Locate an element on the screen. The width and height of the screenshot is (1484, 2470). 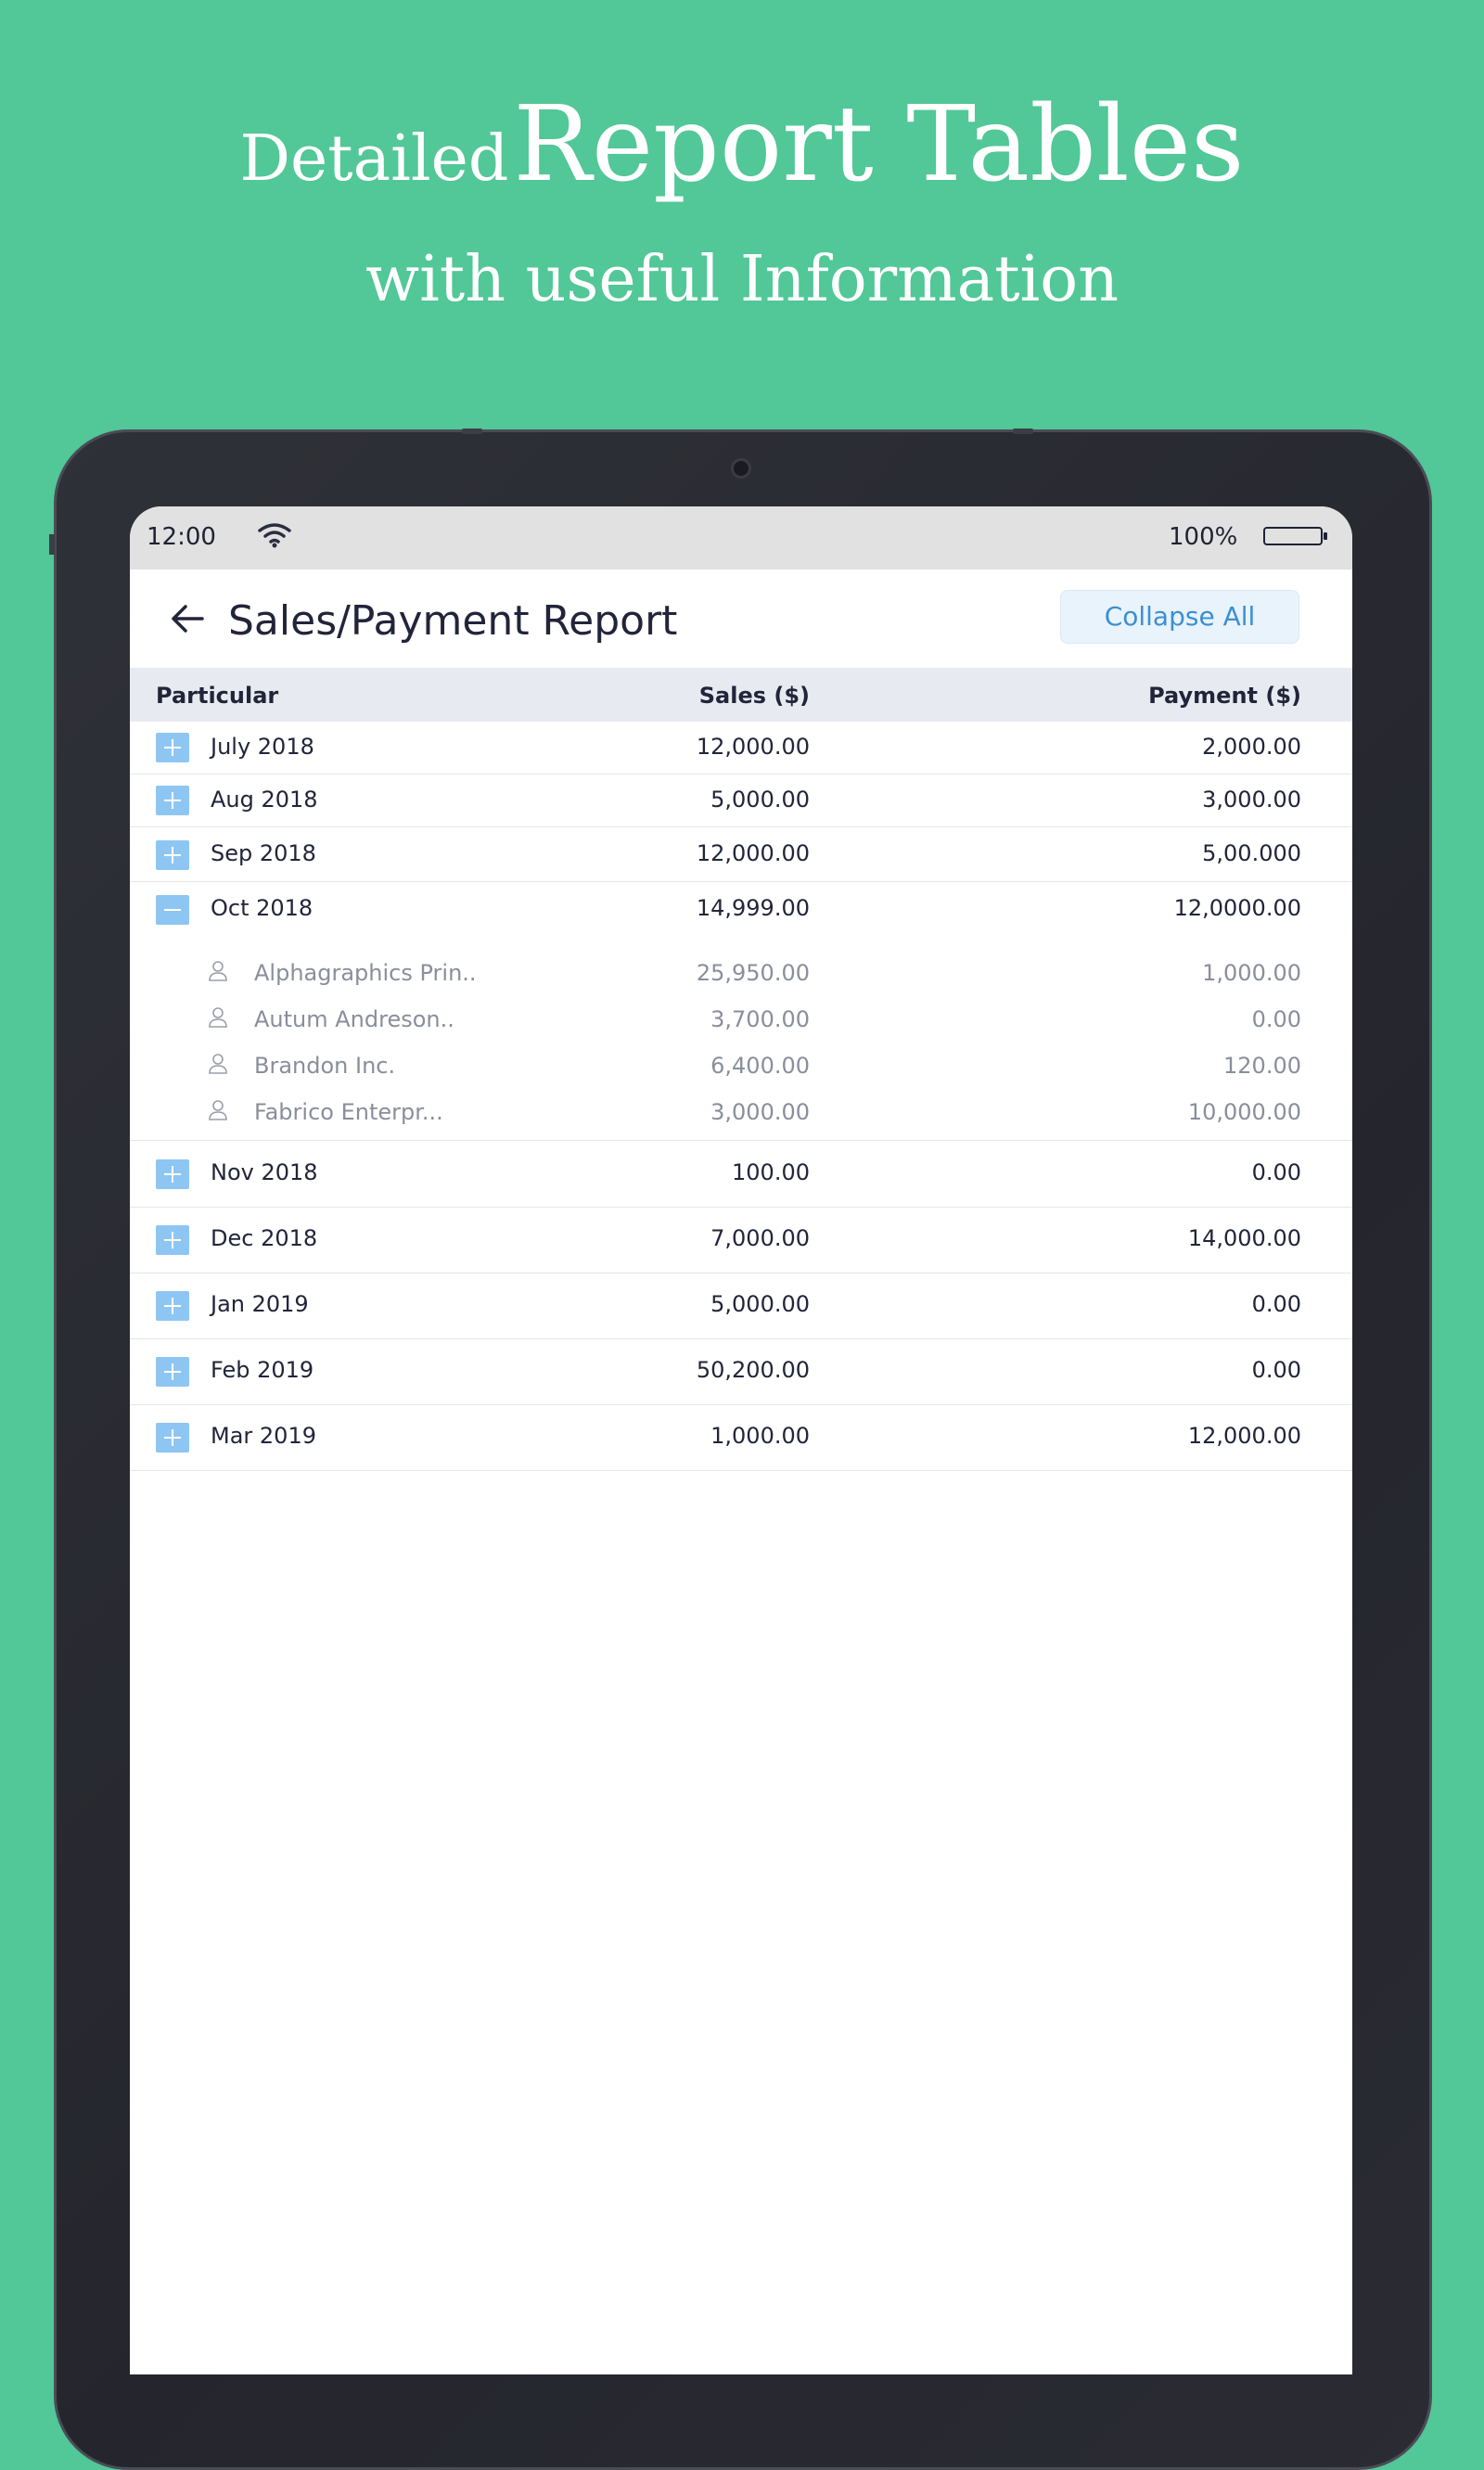
status-time: 12:00 is located at coordinates (181, 537).